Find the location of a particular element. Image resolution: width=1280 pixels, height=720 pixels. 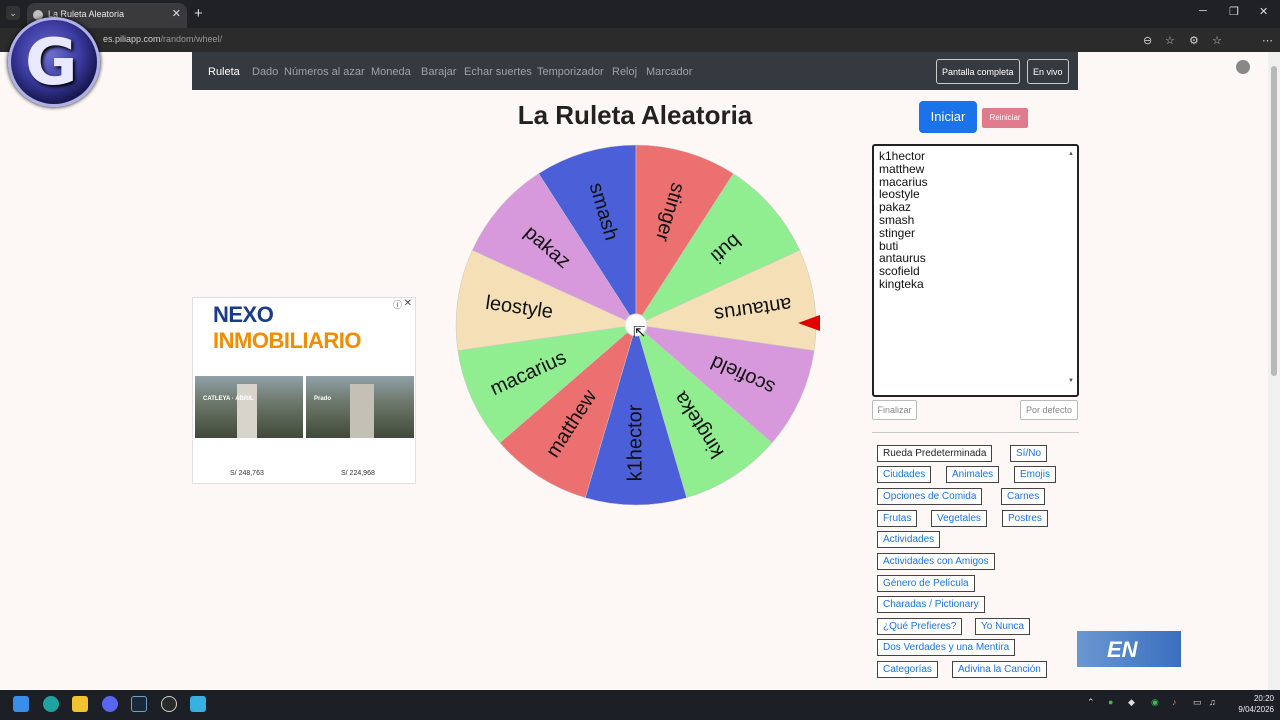

page-title: La Ruleta Aleatoria is located at coordinates (635, 115).